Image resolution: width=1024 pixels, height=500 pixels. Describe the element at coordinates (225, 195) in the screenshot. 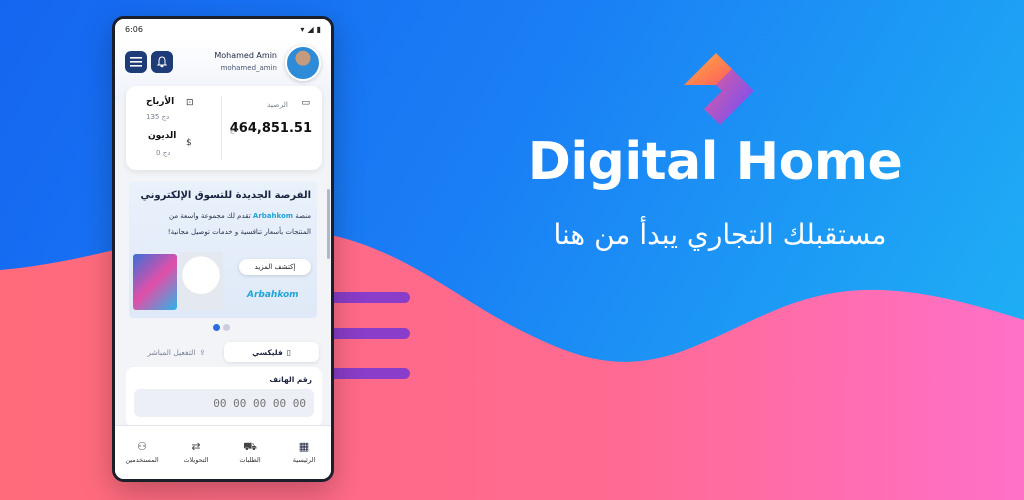

I see `banner-title: الفرصة الجديدة للتسوق الإلكتروني` at that location.